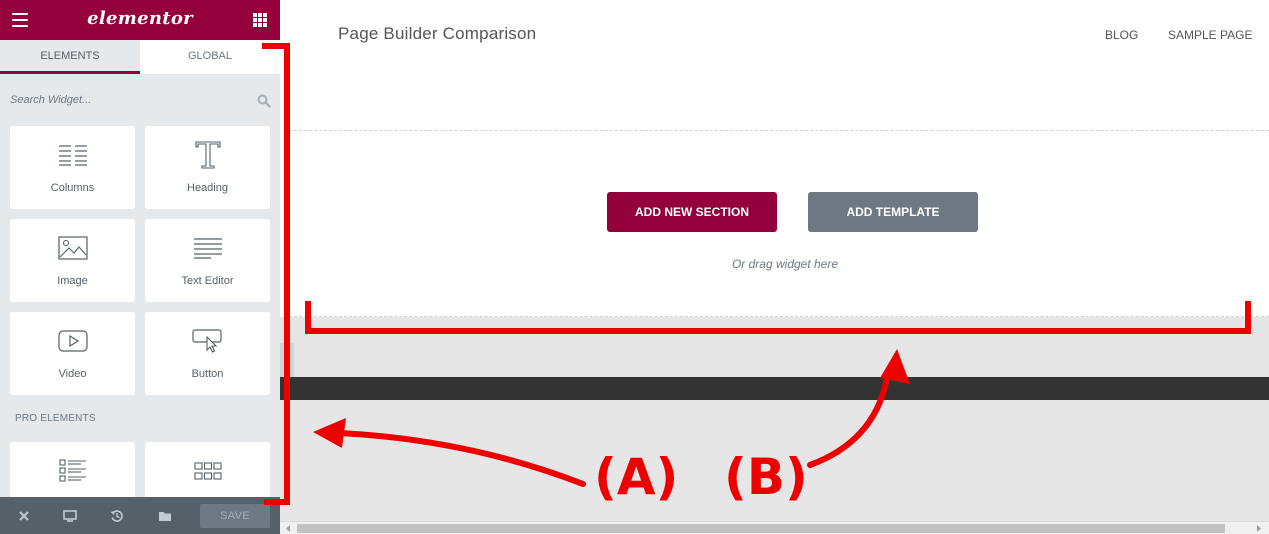  I want to click on annotation-label-a: (A), so click(636, 477).